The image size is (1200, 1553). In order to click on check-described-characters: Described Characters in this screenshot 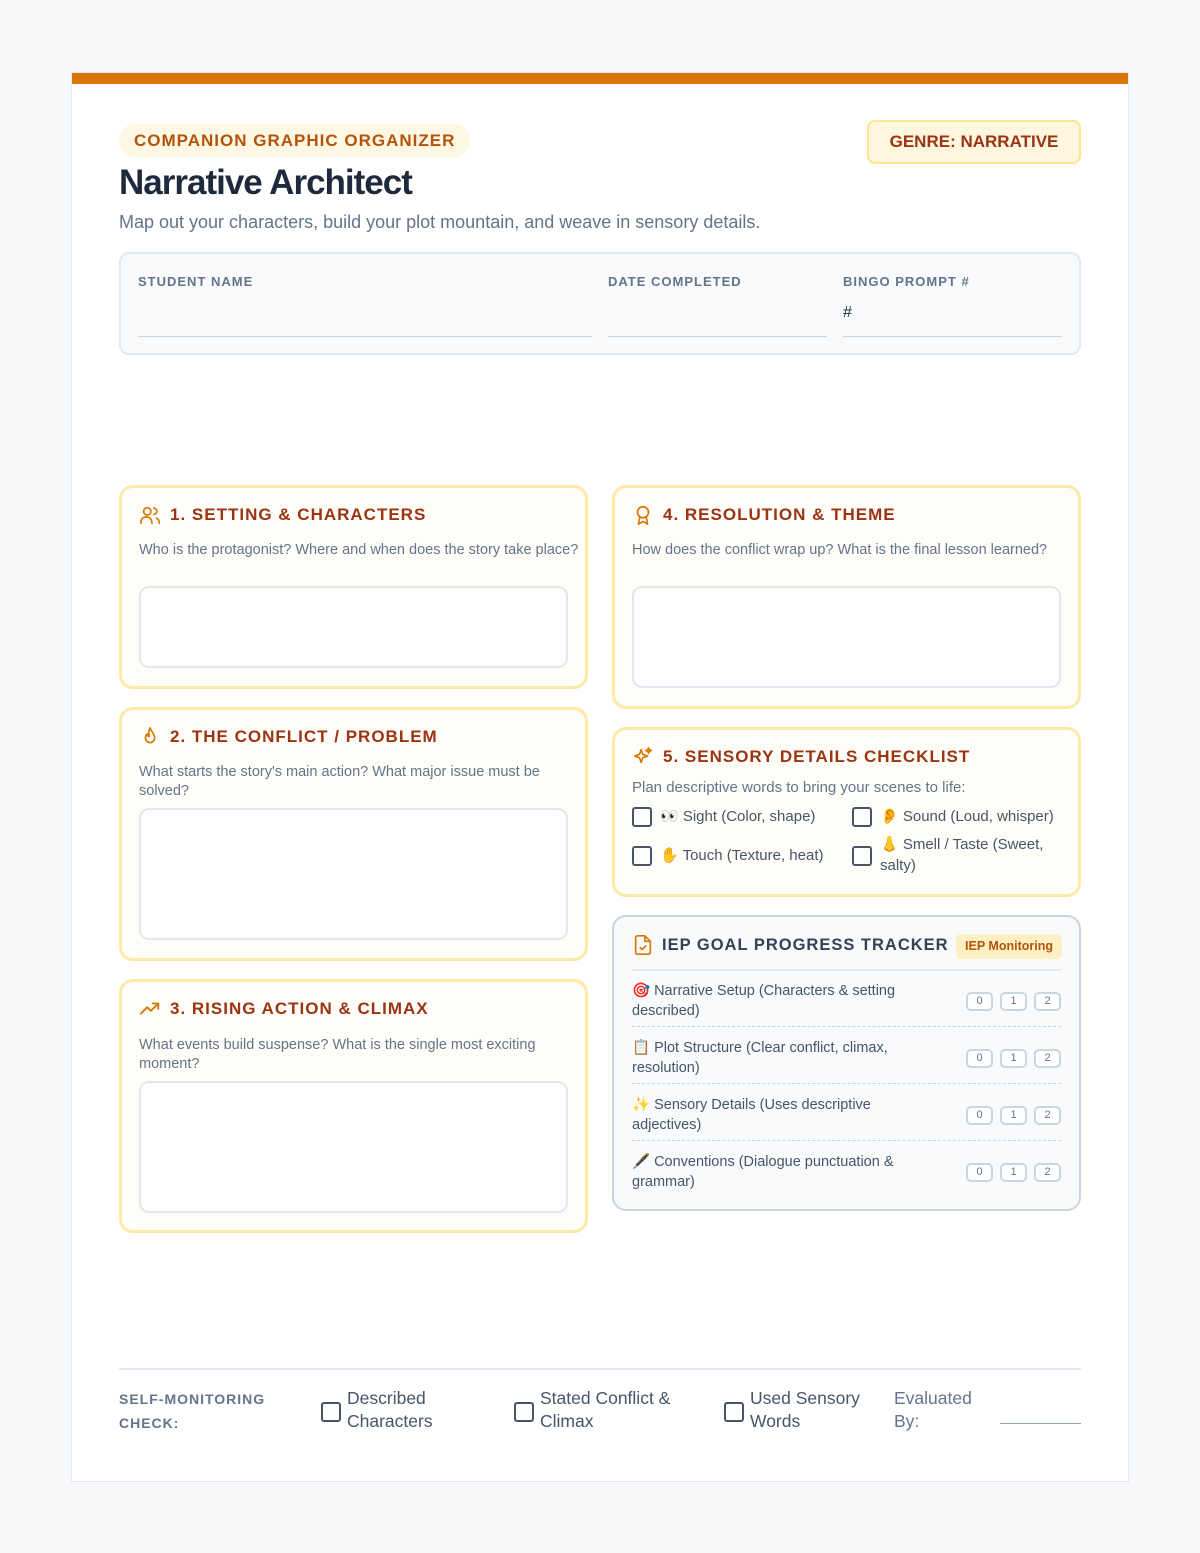, I will do `click(391, 1410)`.